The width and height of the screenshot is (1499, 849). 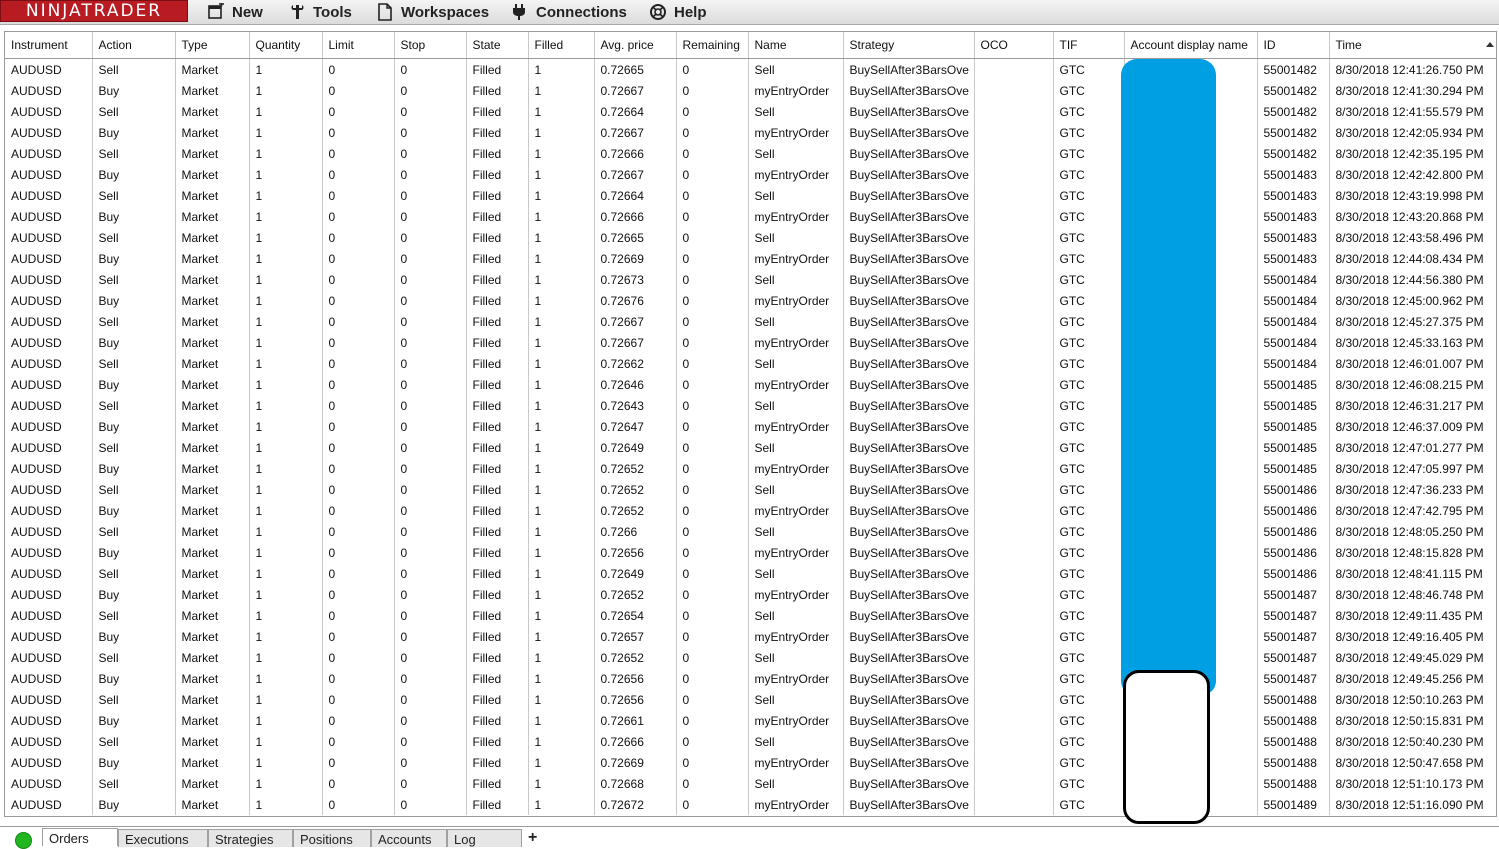 What do you see at coordinates (1409, 426) in the screenshot?
I see `cell-time: 8/30/2018 12:46:37.009 PM` at bounding box center [1409, 426].